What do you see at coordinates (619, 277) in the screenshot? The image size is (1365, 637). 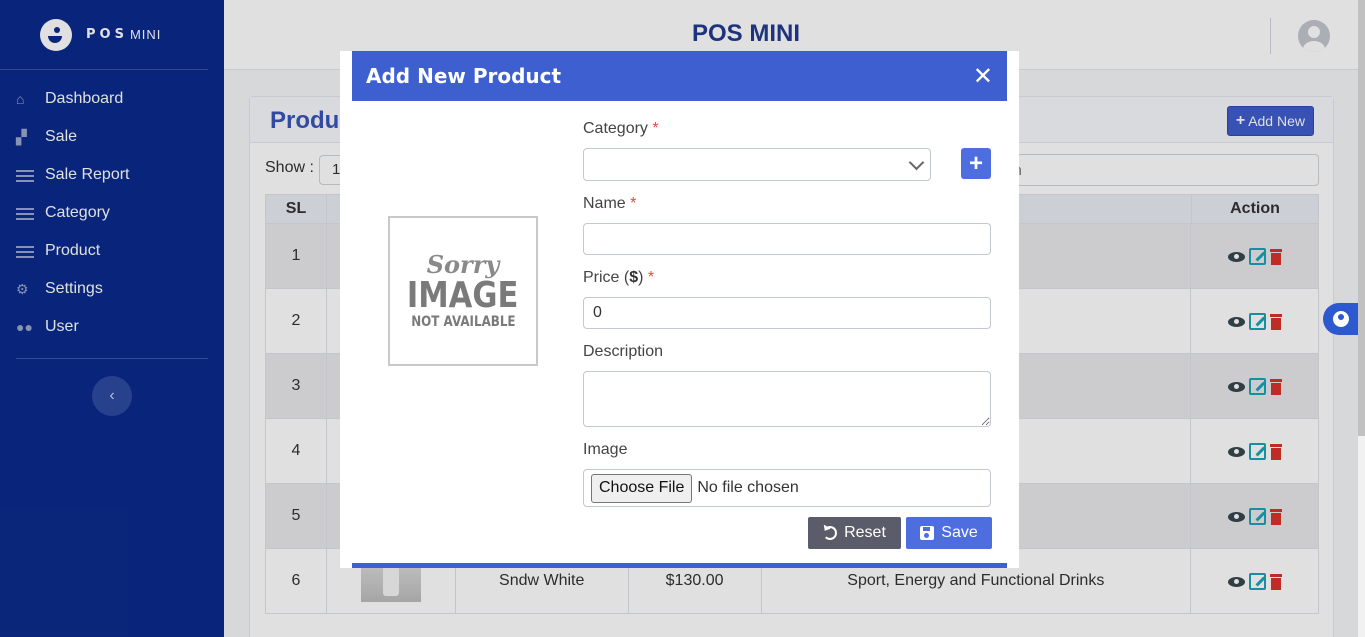 I see `price-label: Price ($) *` at bounding box center [619, 277].